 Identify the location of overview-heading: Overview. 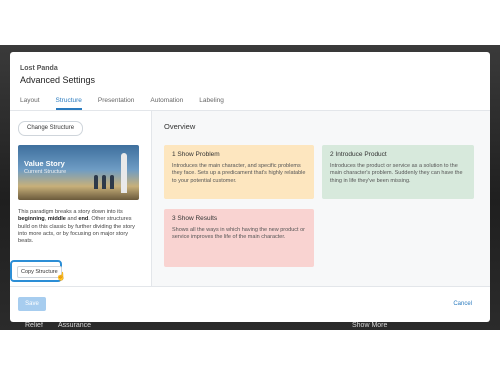
(180, 126).